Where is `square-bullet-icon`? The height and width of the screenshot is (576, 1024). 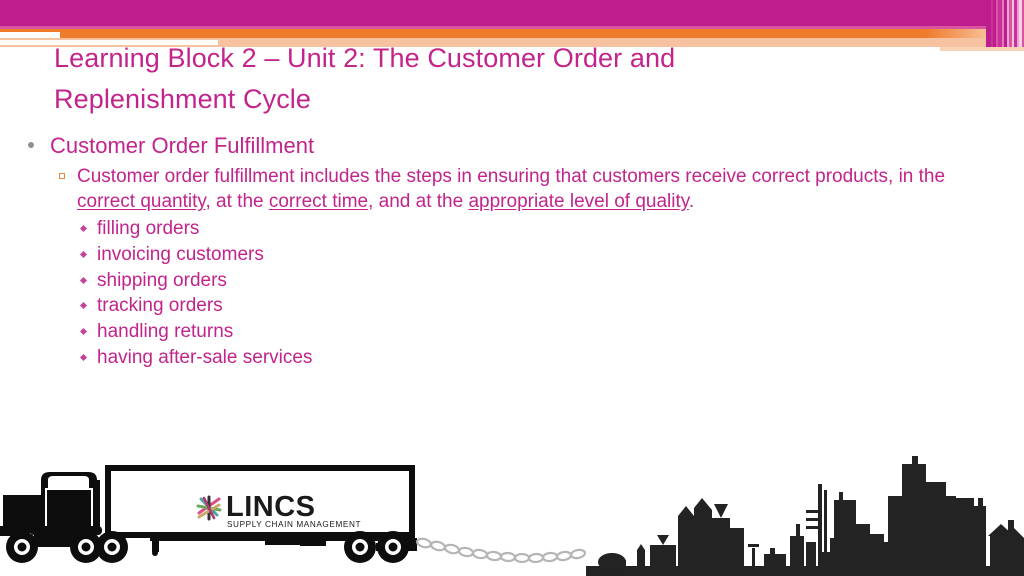 square-bullet-icon is located at coordinates (62, 176).